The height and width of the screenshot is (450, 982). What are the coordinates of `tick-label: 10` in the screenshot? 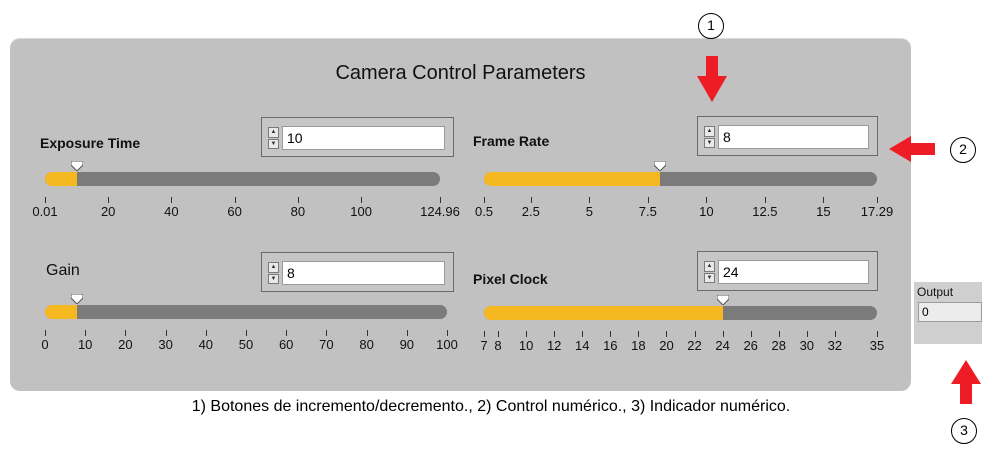 It's located at (706, 211).